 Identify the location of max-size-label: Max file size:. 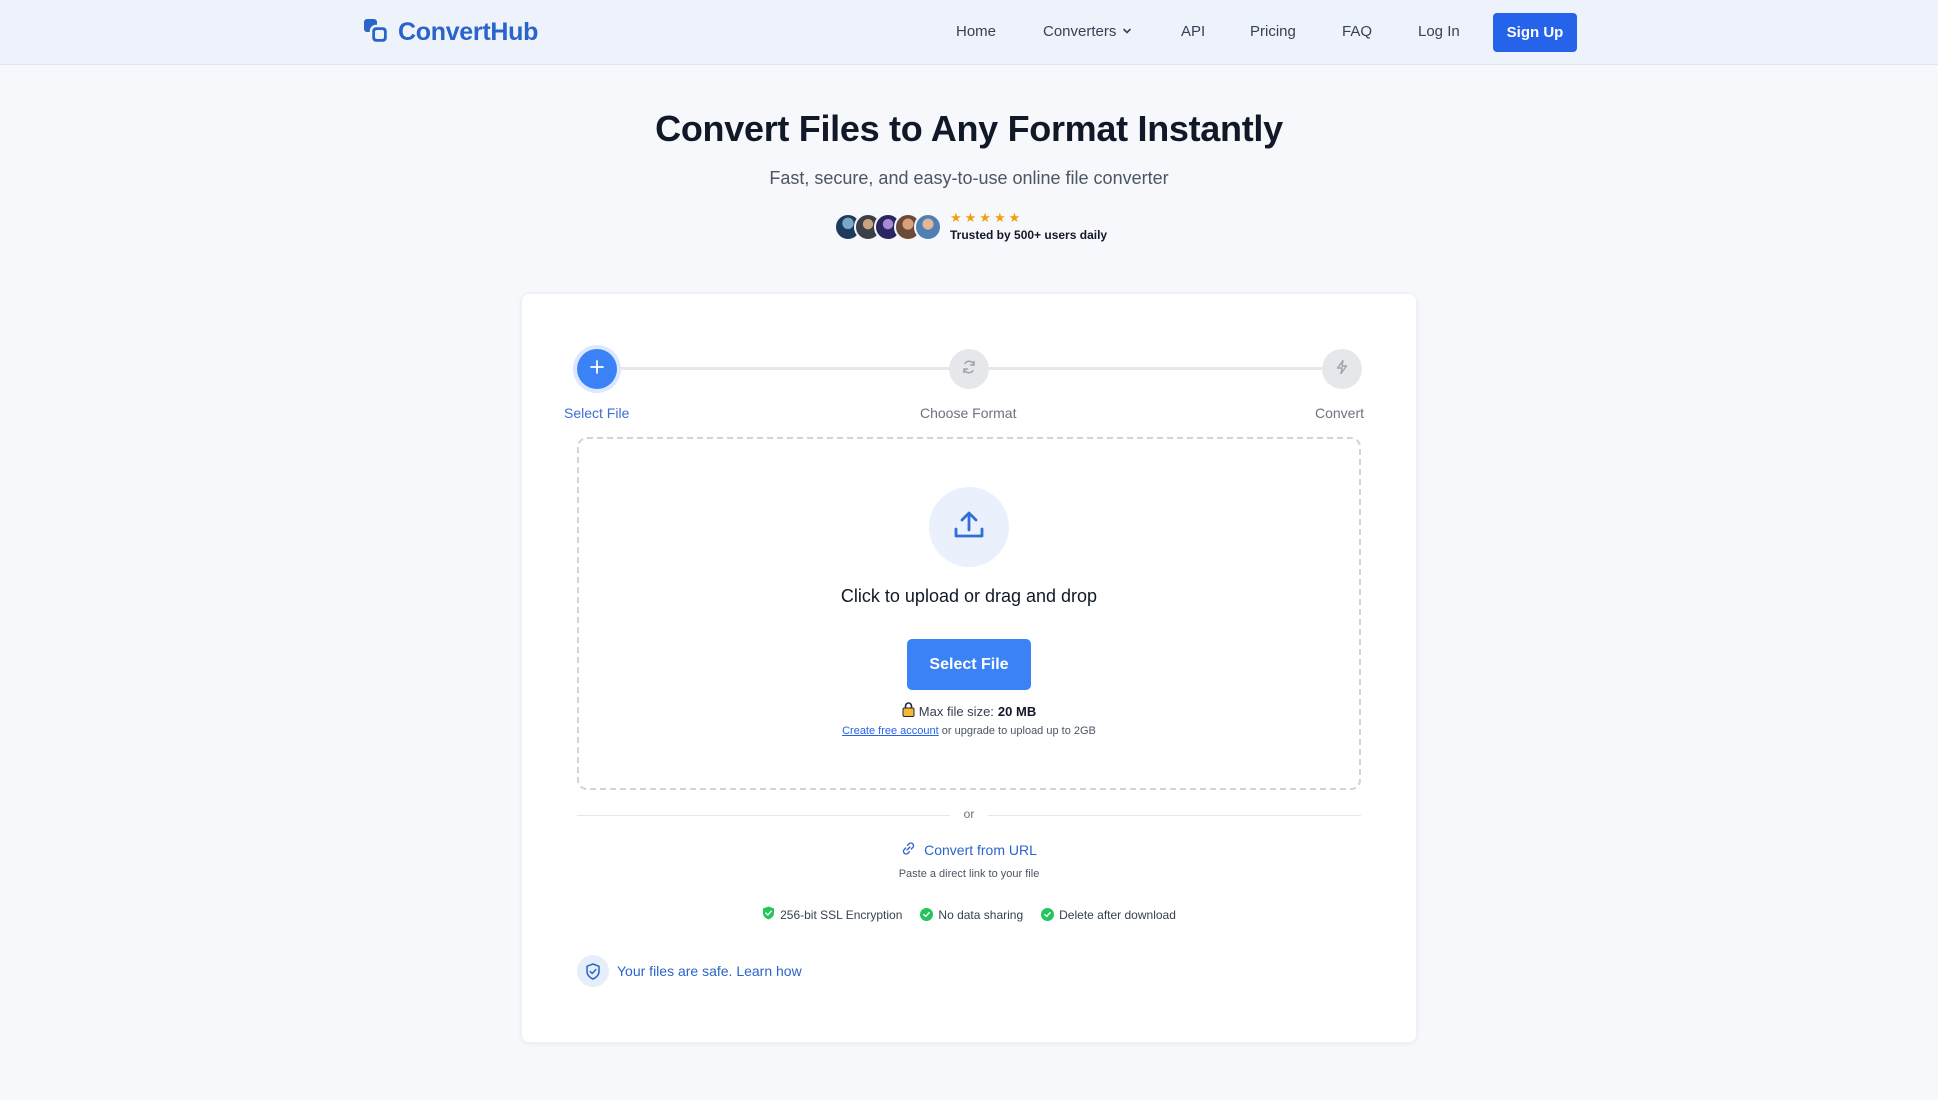
(956, 711).